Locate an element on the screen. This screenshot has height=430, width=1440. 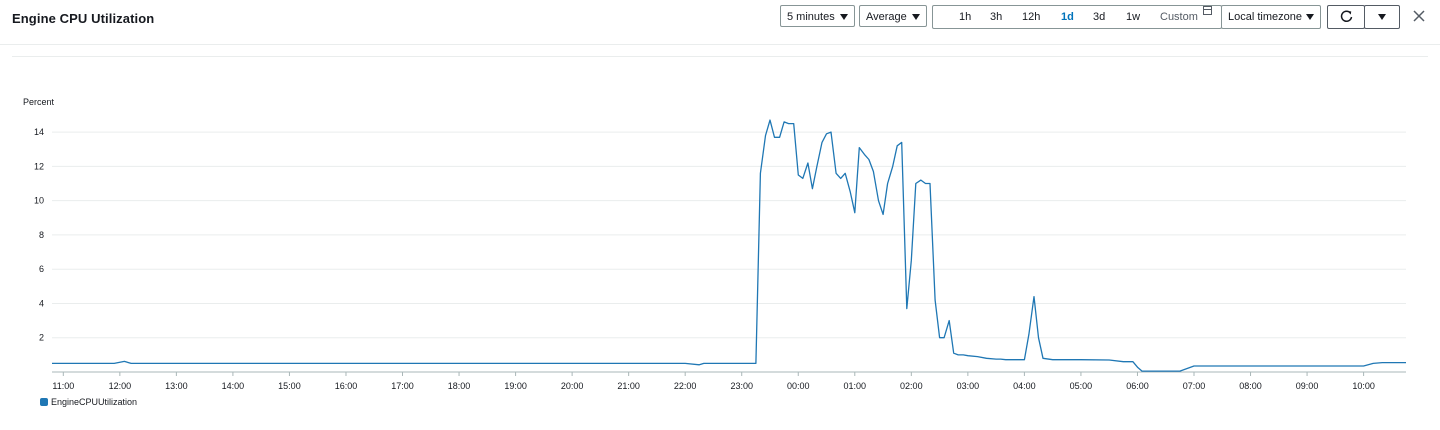
x-tick-label: 00:00 is located at coordinates (798, 386).